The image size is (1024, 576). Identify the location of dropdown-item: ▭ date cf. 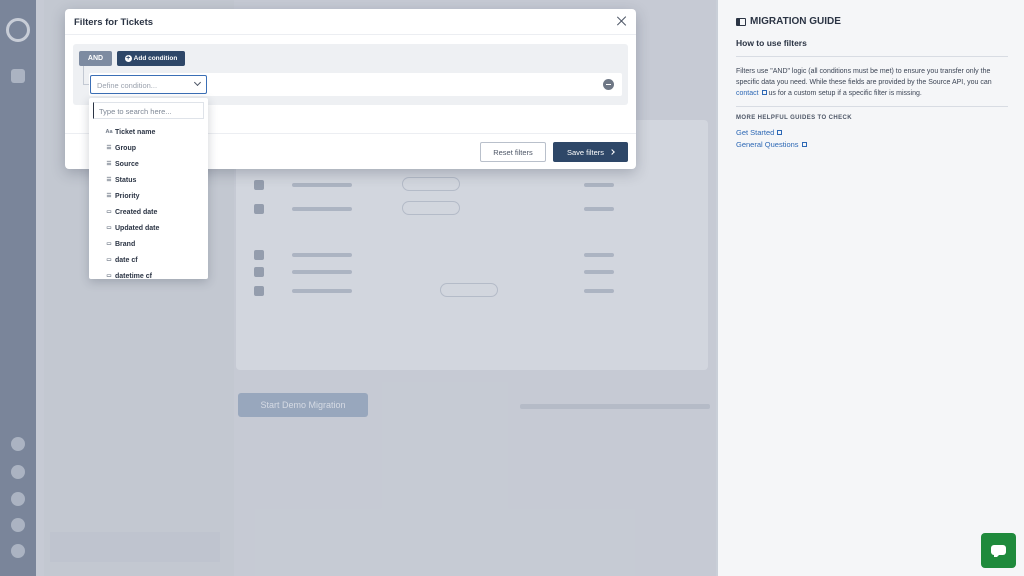
(148, 260).